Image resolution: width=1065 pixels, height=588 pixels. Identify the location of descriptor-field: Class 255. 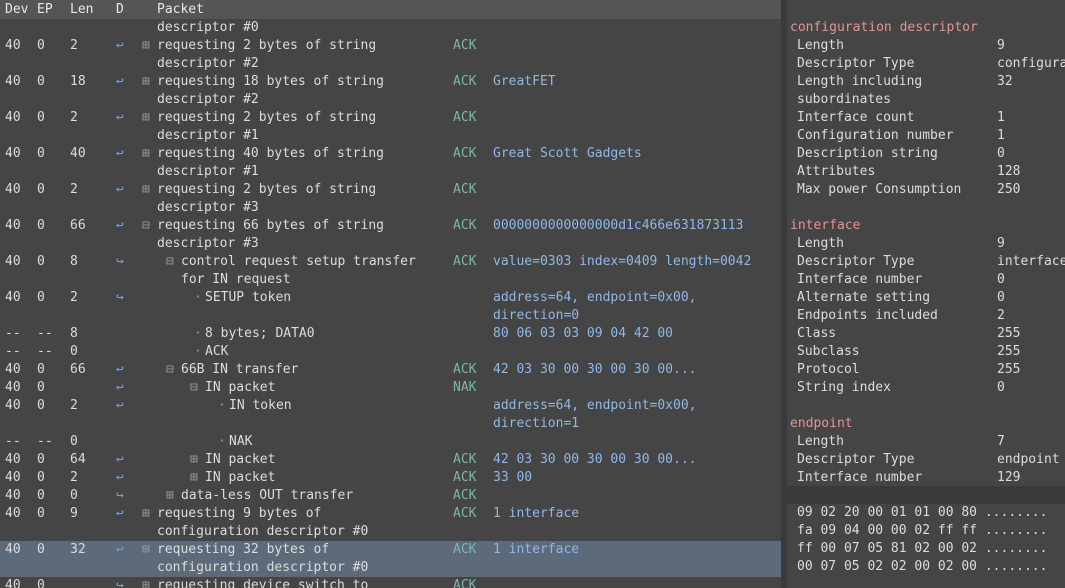
(926, 334).